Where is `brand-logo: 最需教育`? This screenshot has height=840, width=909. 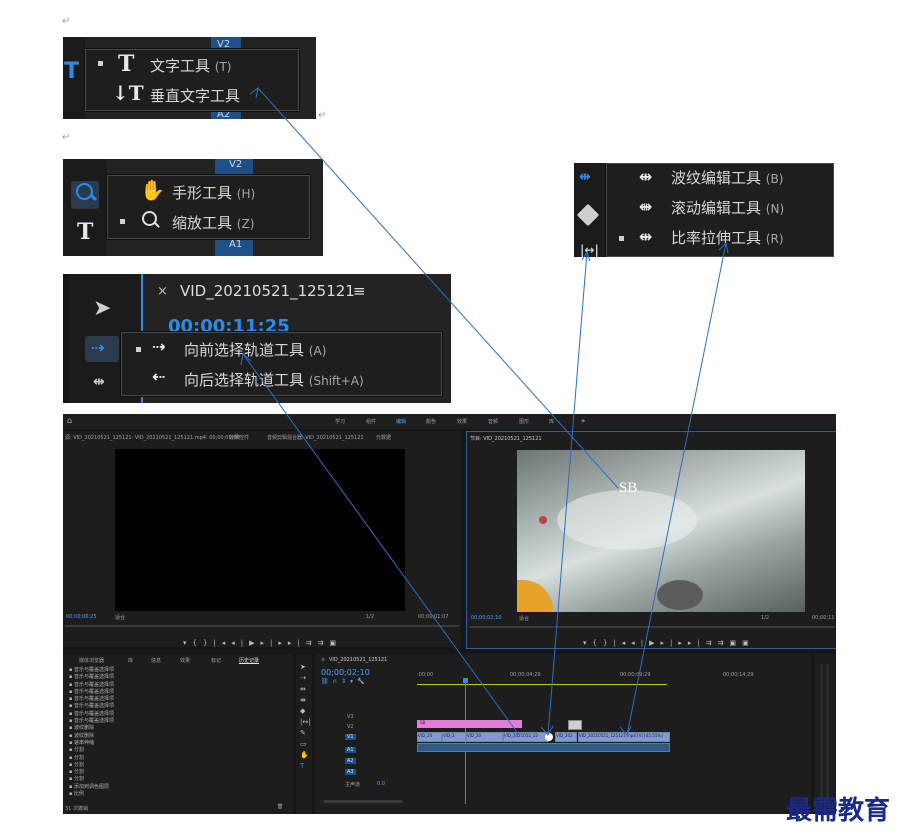
brand-logo: 最需教育 is located at coordinates (838, 811).